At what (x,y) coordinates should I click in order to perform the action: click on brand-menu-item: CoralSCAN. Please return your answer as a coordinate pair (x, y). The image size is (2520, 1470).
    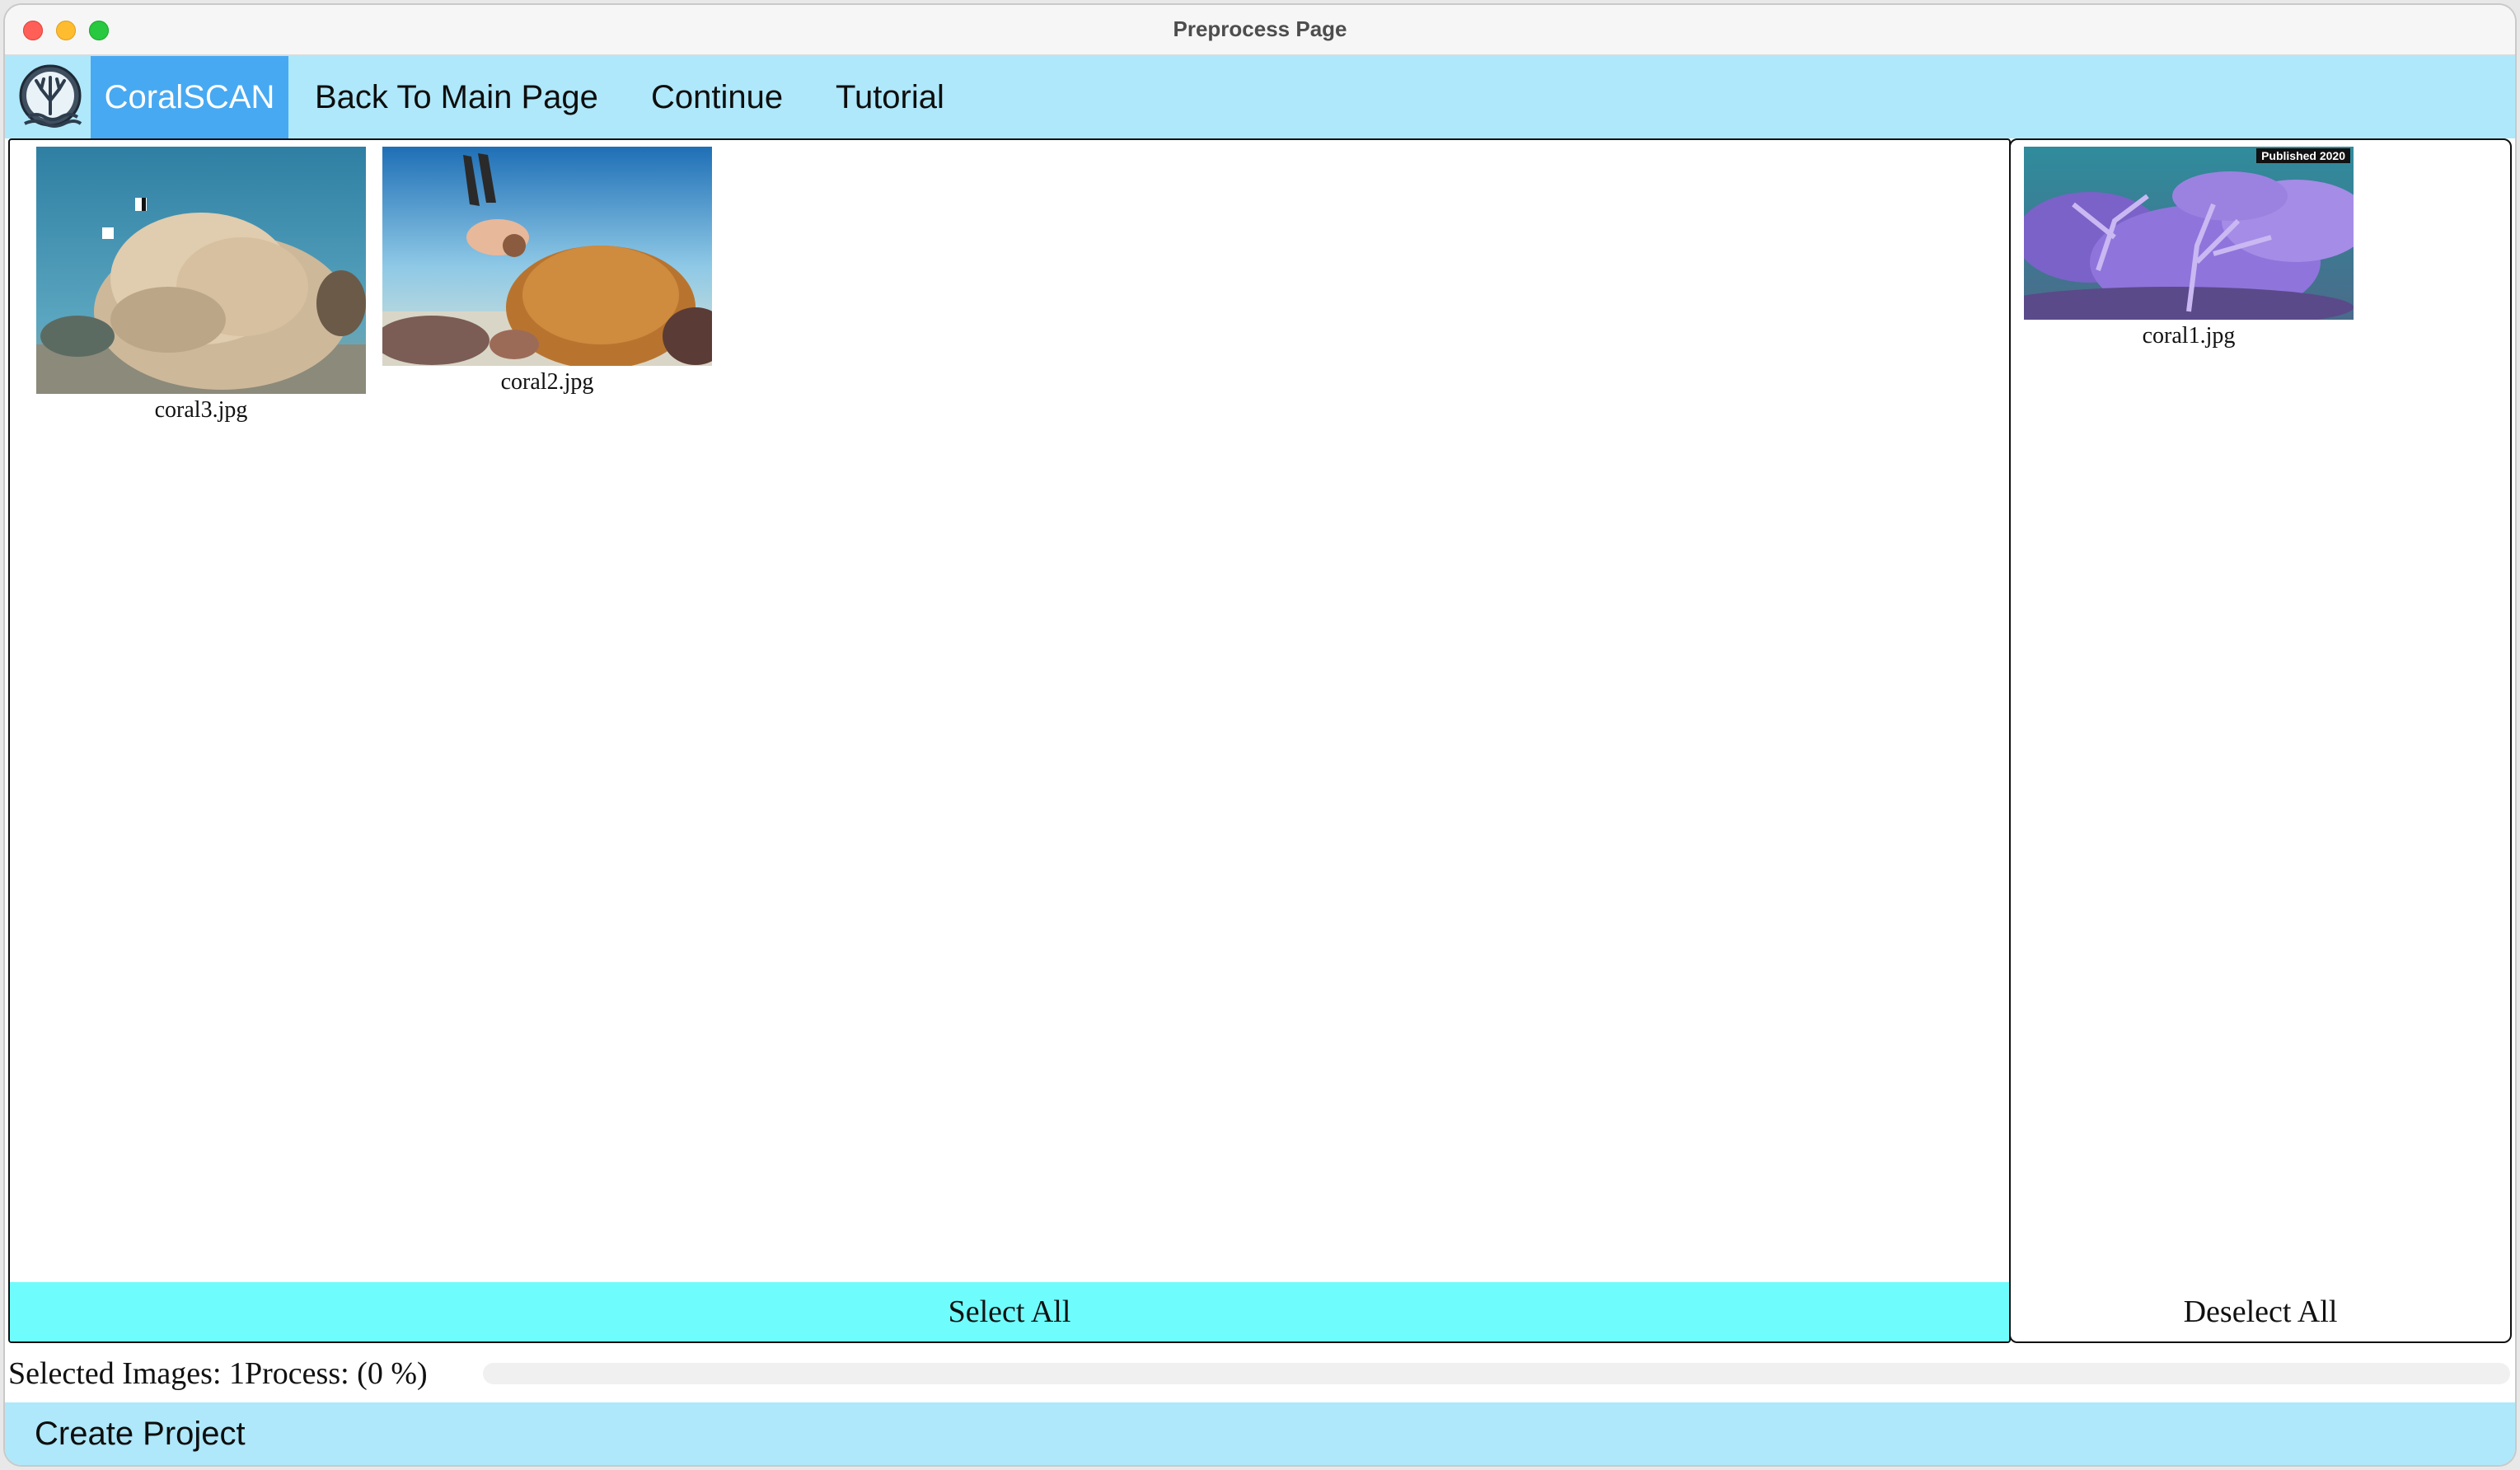
    Looking at the image, I should click on (189, 97).